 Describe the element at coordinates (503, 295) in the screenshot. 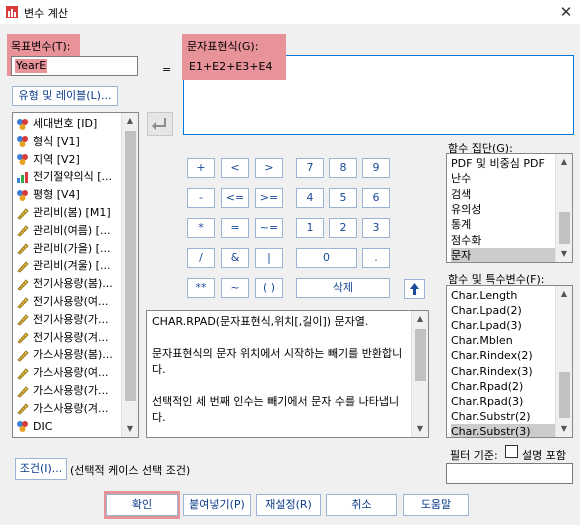

I see `function-item: Char.Length` at that location.